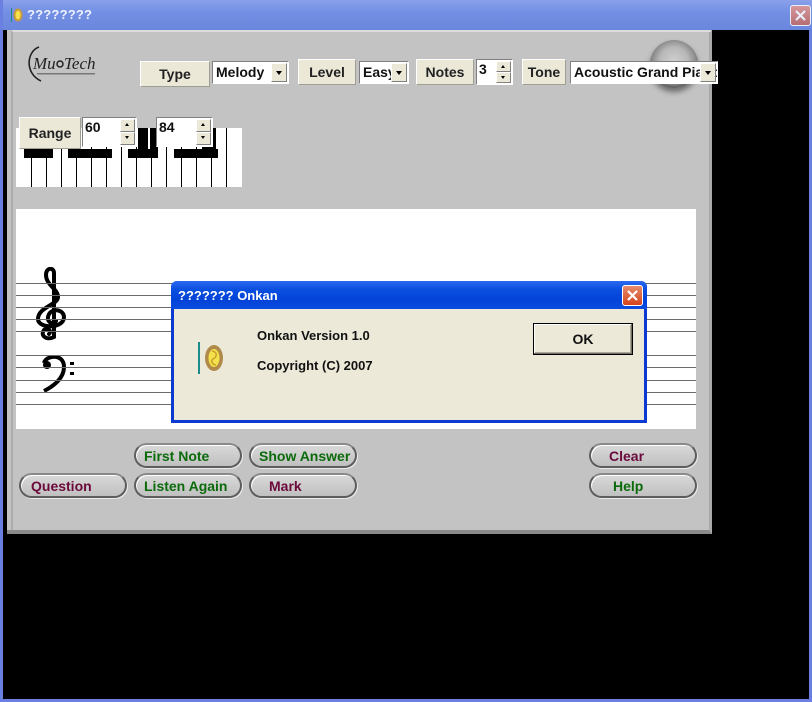 The image size is (812, 702). I want to click on window-title: ????????, so click(60, 14).